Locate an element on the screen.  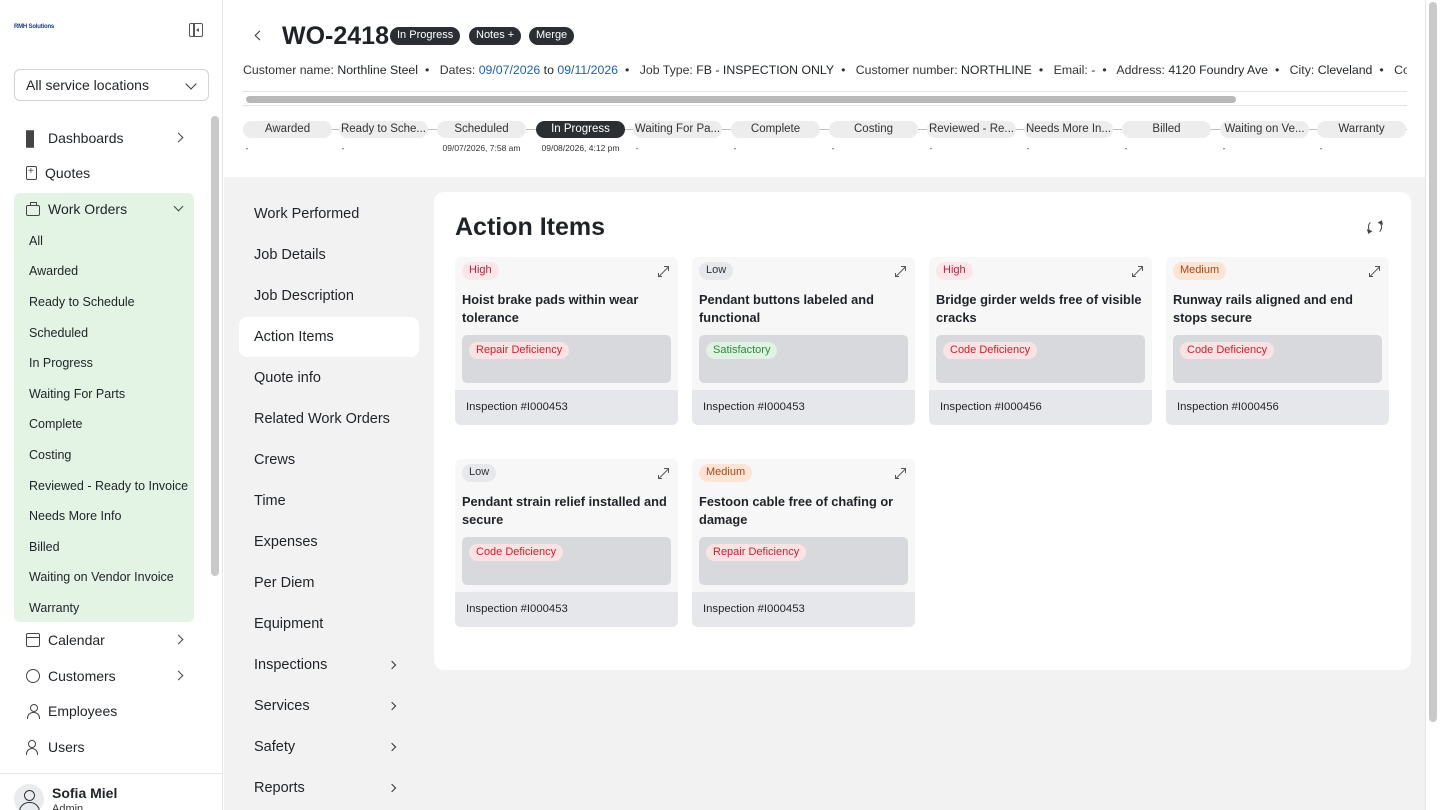
stage-11: Warranty is located at coordinates (1361, 129).